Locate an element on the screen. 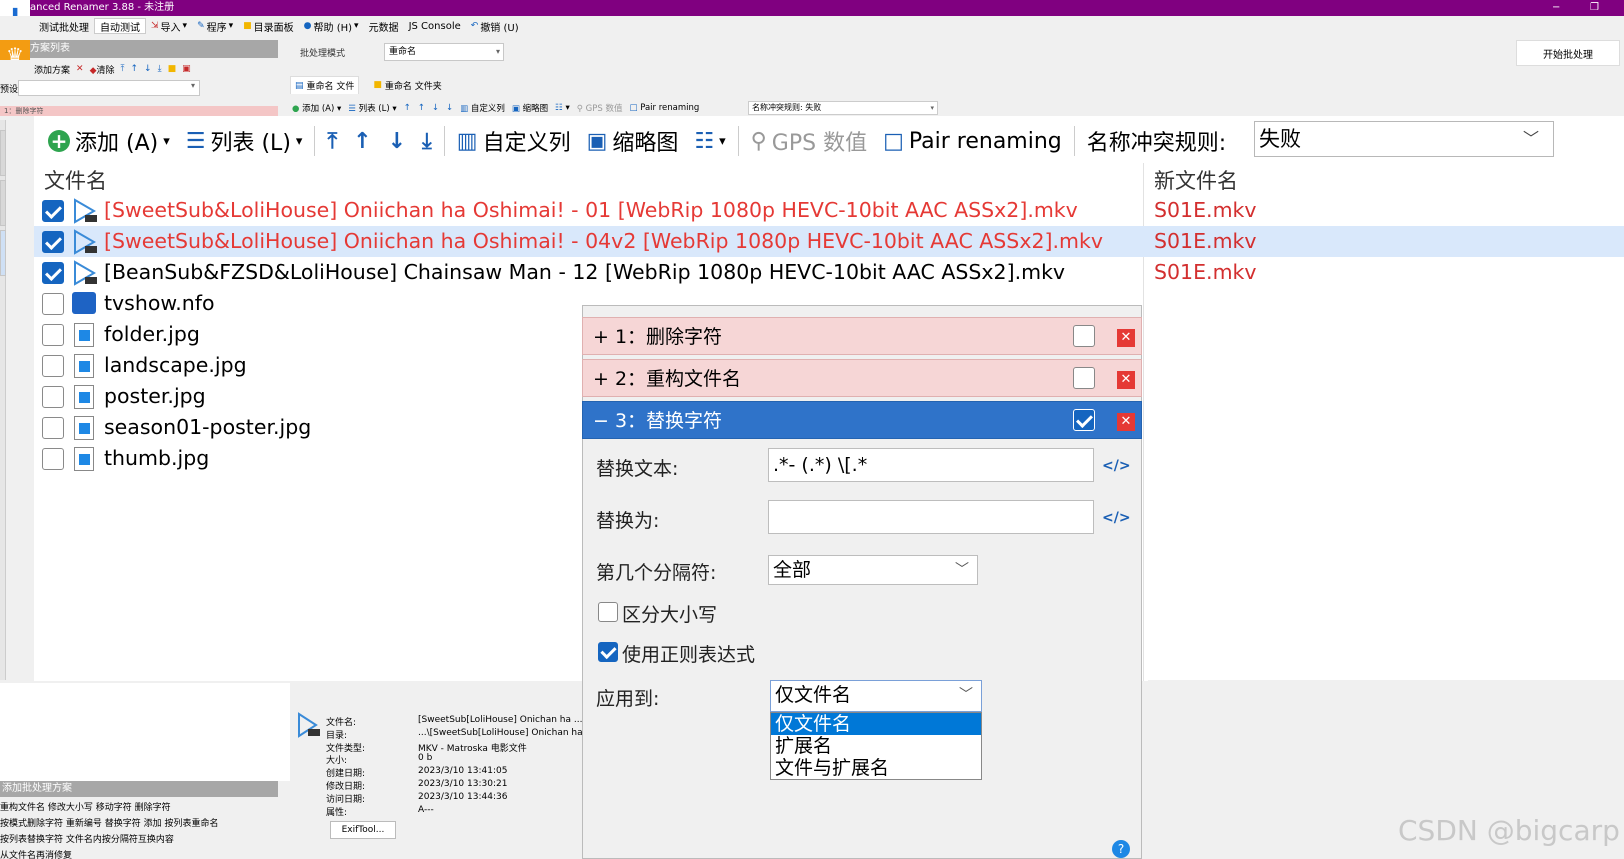  replace-text-input: .*- (.*) \[.* is located at coordinates (931, 465).